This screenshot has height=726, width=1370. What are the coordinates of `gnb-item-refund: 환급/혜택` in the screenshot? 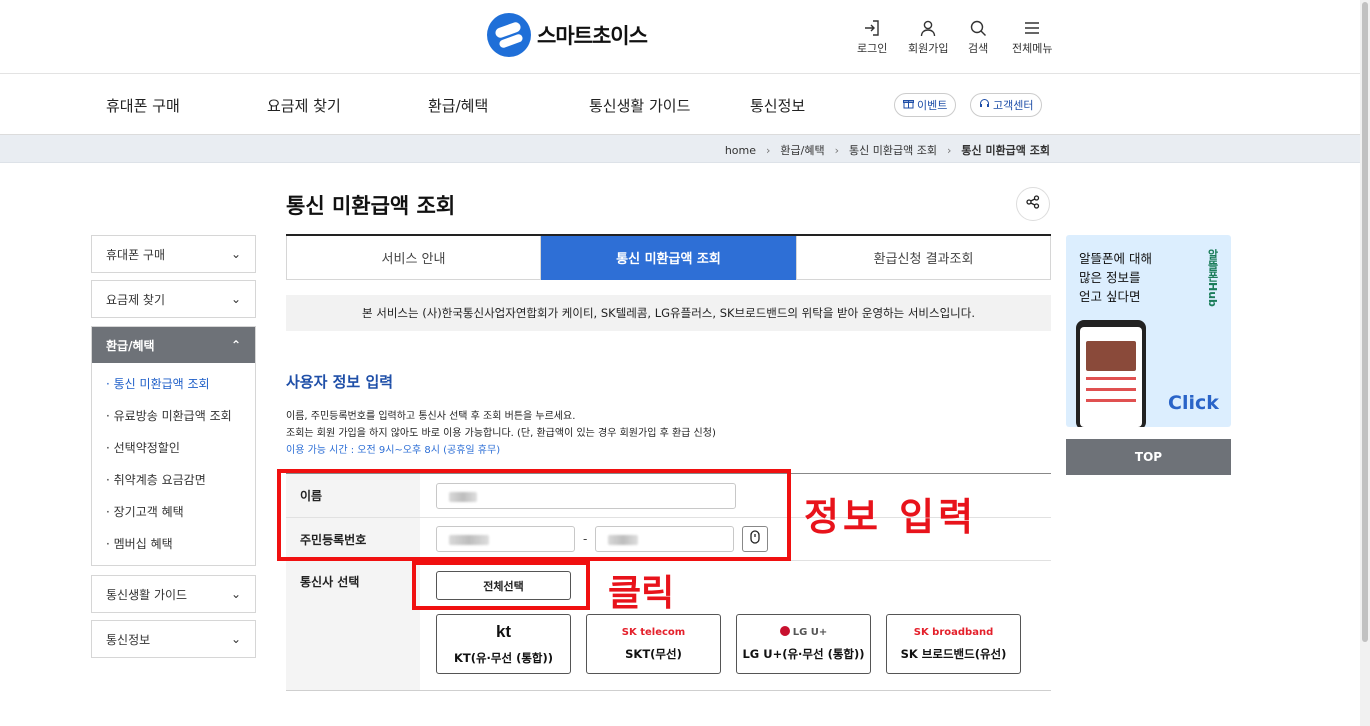 It's located at (458, 105).